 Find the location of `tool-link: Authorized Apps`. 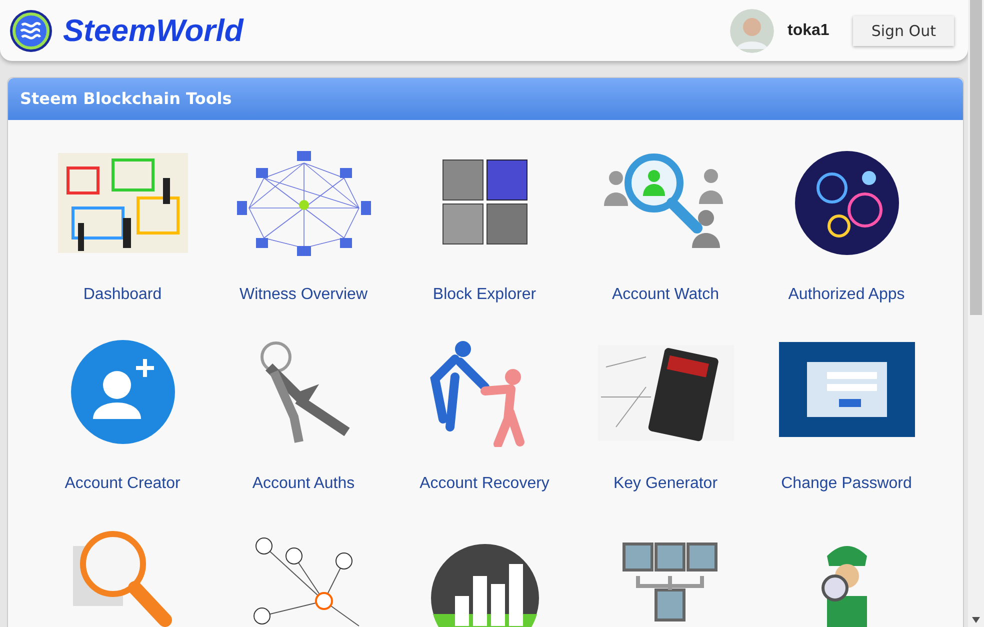

tool-link: Authorized Apps is located at coordinates (846, 295).